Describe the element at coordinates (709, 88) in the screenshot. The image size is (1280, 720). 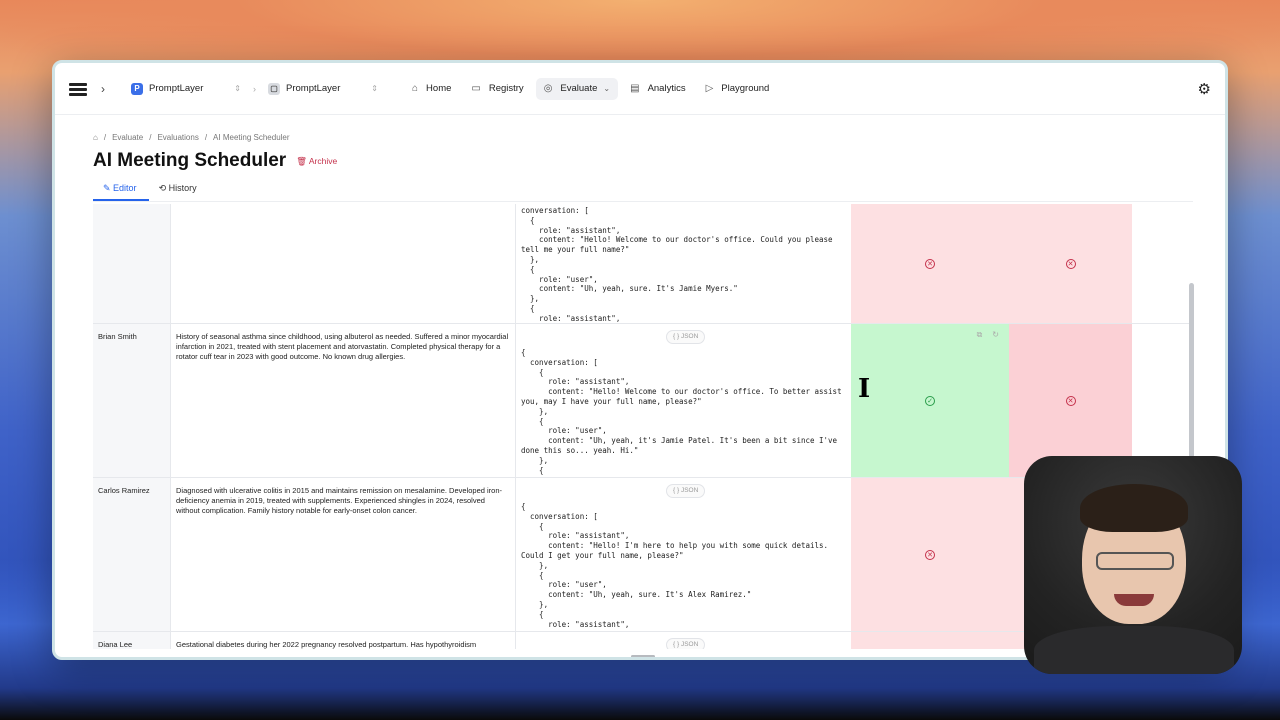
I see `play-icon: ▷` at that location.